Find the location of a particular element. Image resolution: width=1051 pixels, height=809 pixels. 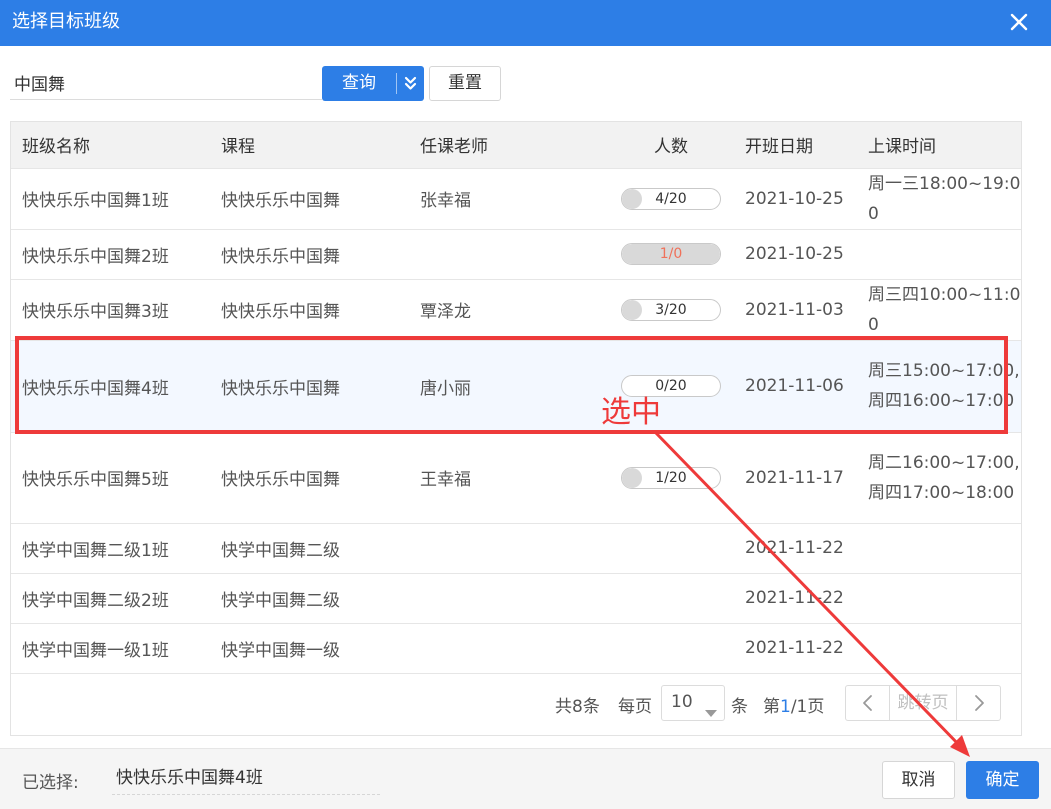

table-row: 快学中国舞二级2班 快学中国舞二级 2021-11-22 is located at coordinates (516, 598).